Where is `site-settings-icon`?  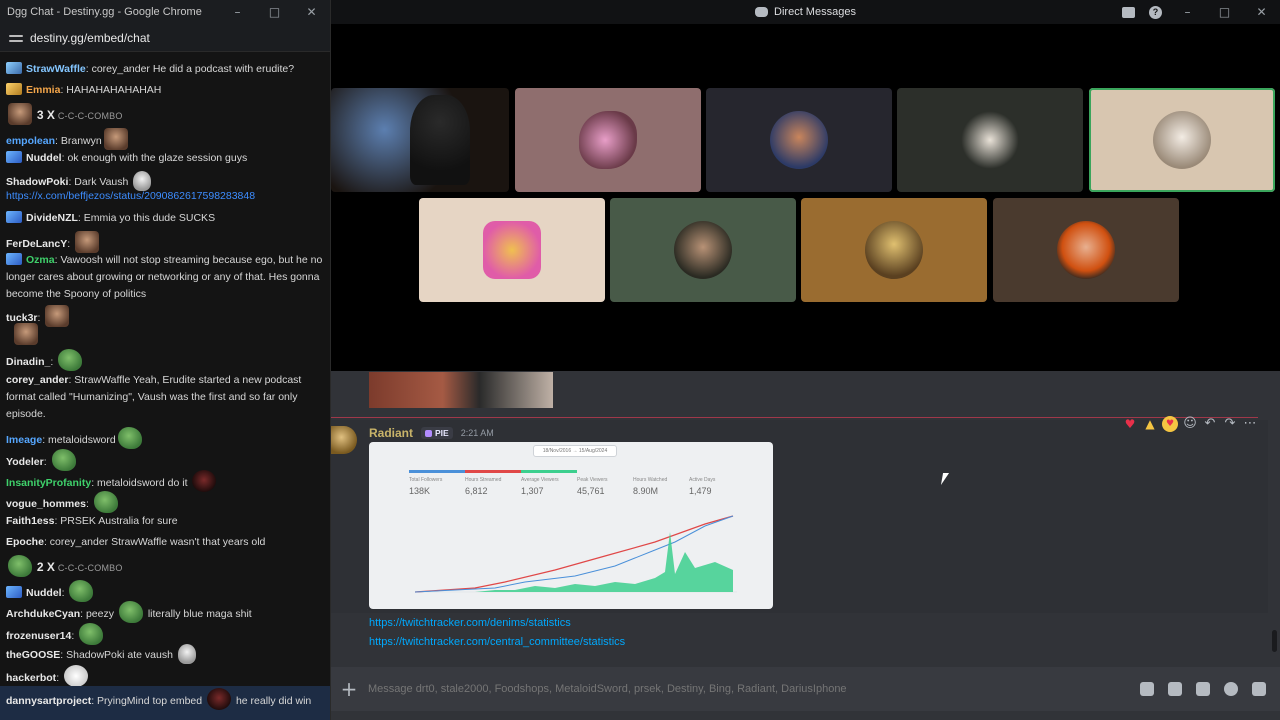
site-settings-icon is located at coordinates (16, 38).